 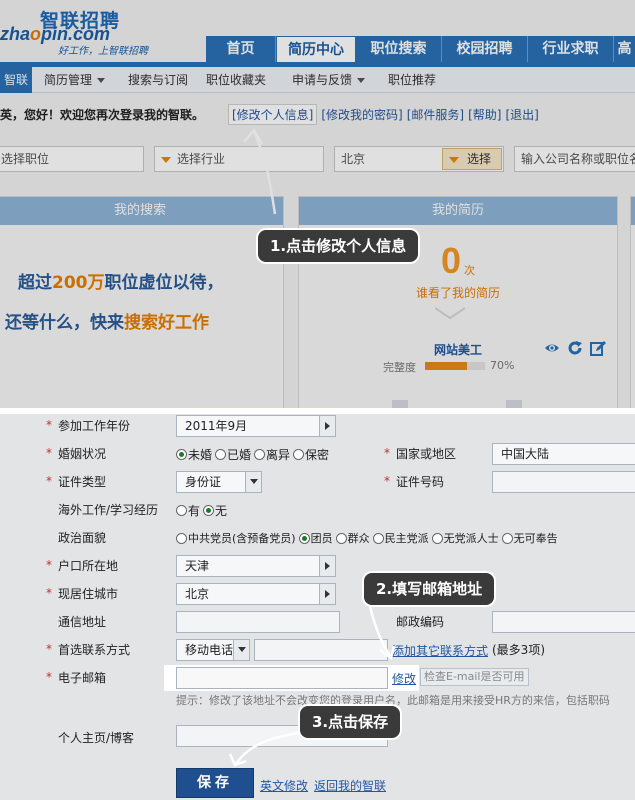 I want to click on eye-icon, so click(x=552, y=348).